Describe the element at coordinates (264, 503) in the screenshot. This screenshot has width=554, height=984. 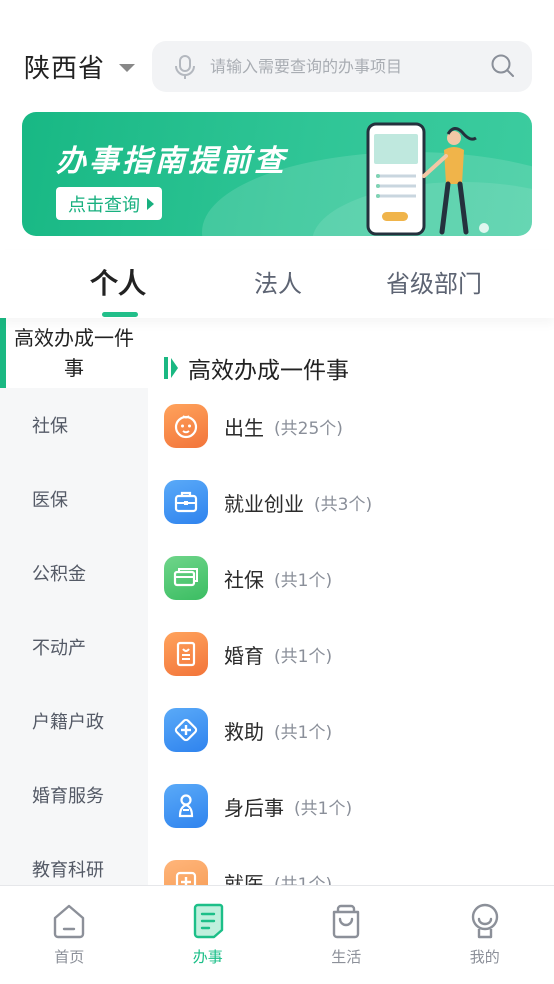
I see `item-name: 就业创业` at that location.